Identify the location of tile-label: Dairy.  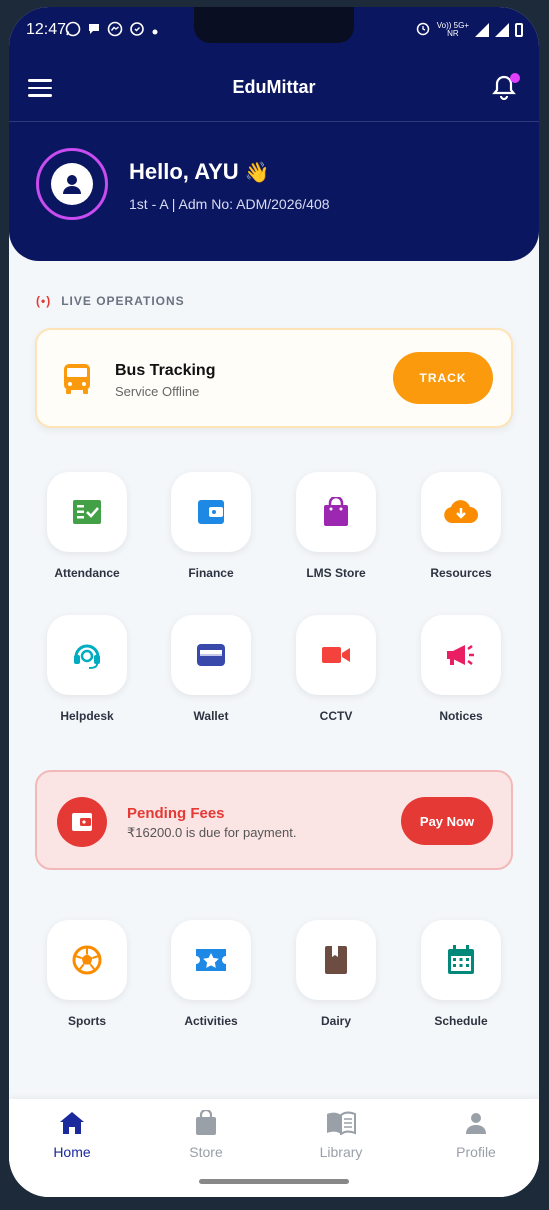
(336, 1021).